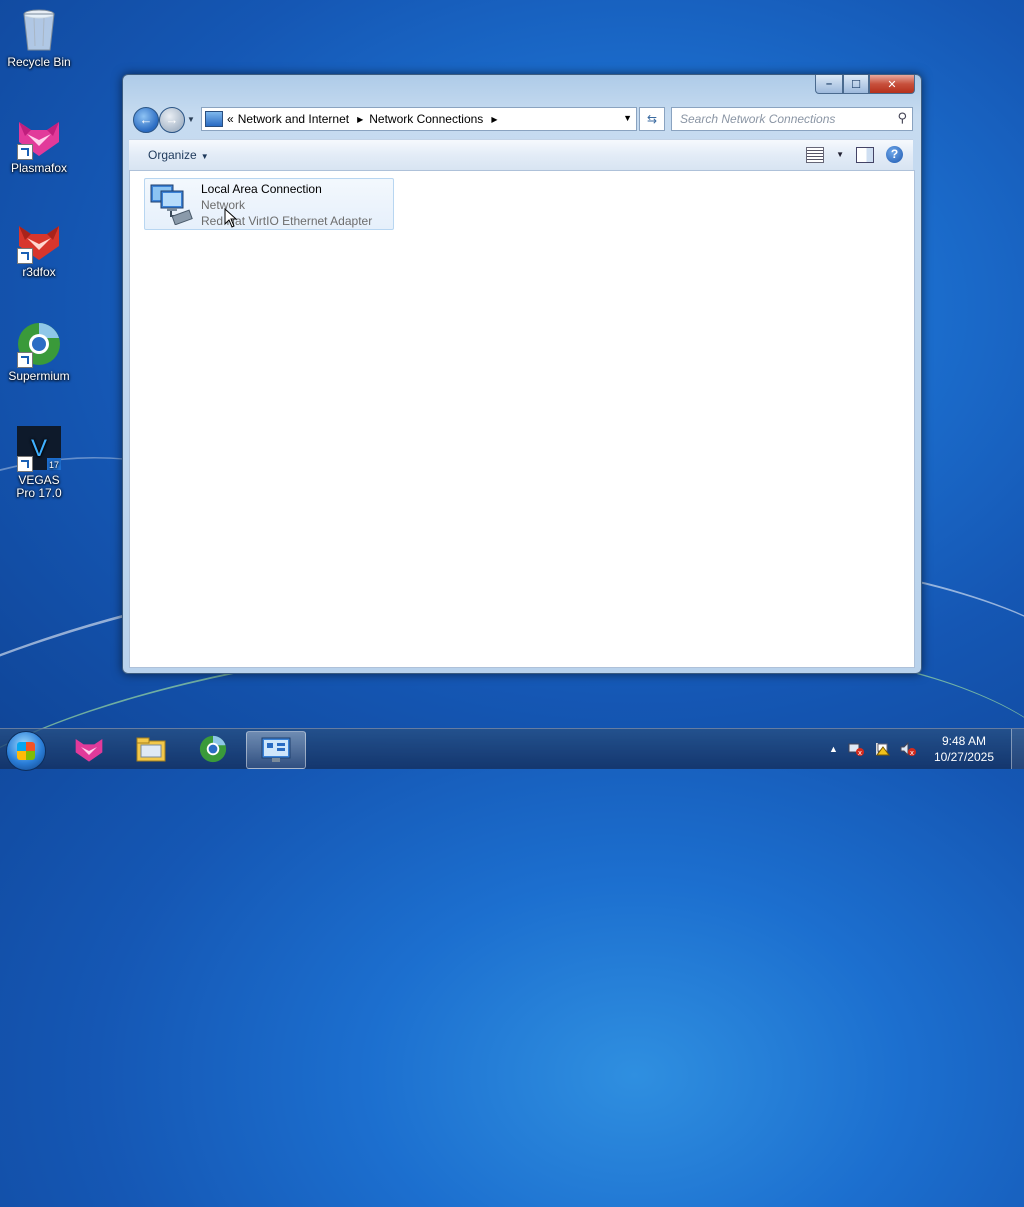 This screenshot has width=1024, height=1207. What do you see at coordinates (854, 154) in the screenshot?
I see `view-controls: ▼ ?` at bounding box center [854, 154].